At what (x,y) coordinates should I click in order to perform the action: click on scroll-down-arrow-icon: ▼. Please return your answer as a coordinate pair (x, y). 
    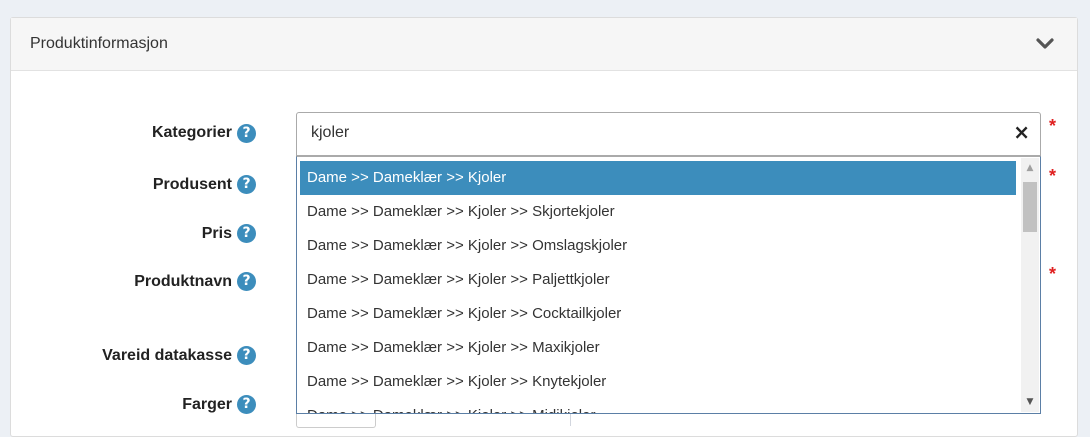
    Looking at the image, I should click on (1030, 402).